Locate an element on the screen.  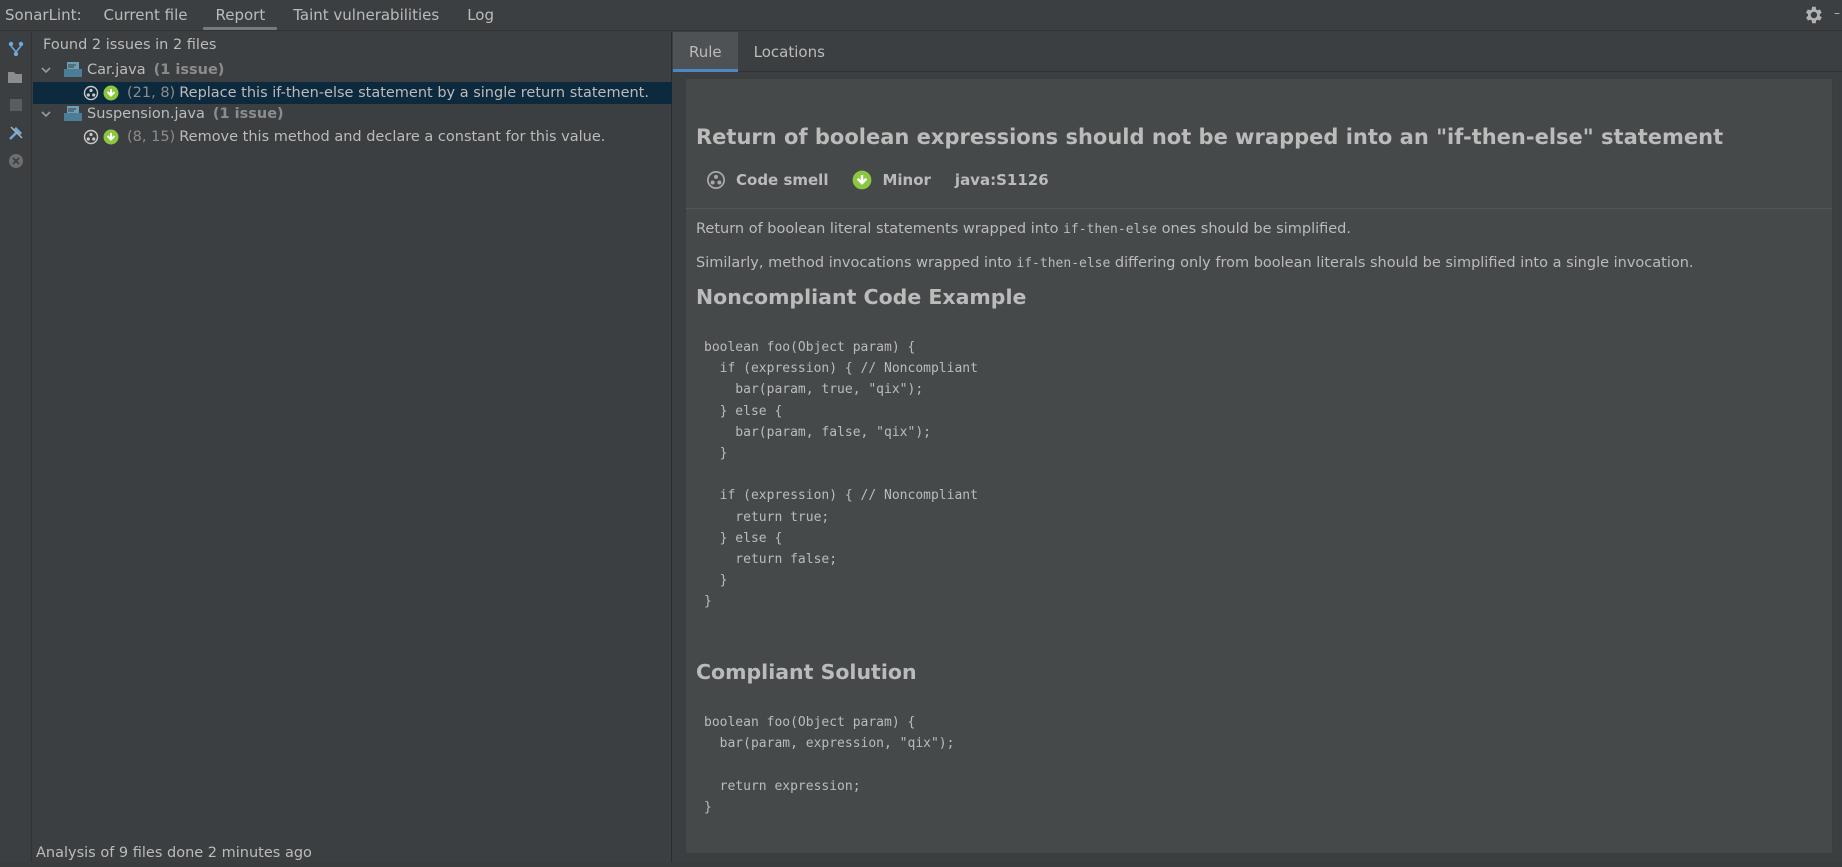
tab-log: Log is located at coordinates (480, 15).